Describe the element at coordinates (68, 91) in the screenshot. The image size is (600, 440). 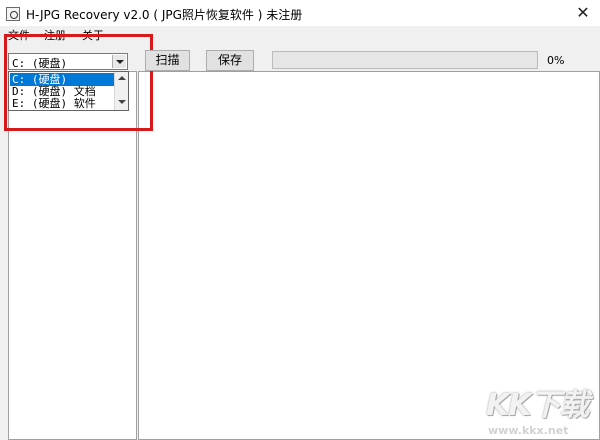
I see `drive-dropdown-list: C: (硬盘) D: (硬盘) 文档 E: (硬盘) 软件` at that location.